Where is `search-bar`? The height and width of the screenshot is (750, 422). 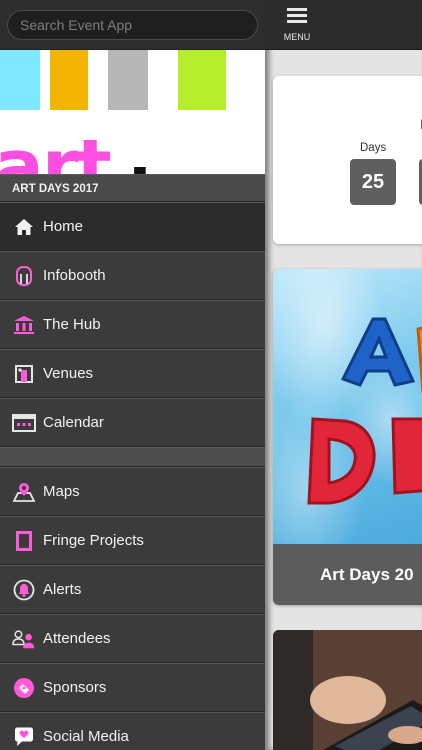
search-bar is located at coordinates (132, 25).